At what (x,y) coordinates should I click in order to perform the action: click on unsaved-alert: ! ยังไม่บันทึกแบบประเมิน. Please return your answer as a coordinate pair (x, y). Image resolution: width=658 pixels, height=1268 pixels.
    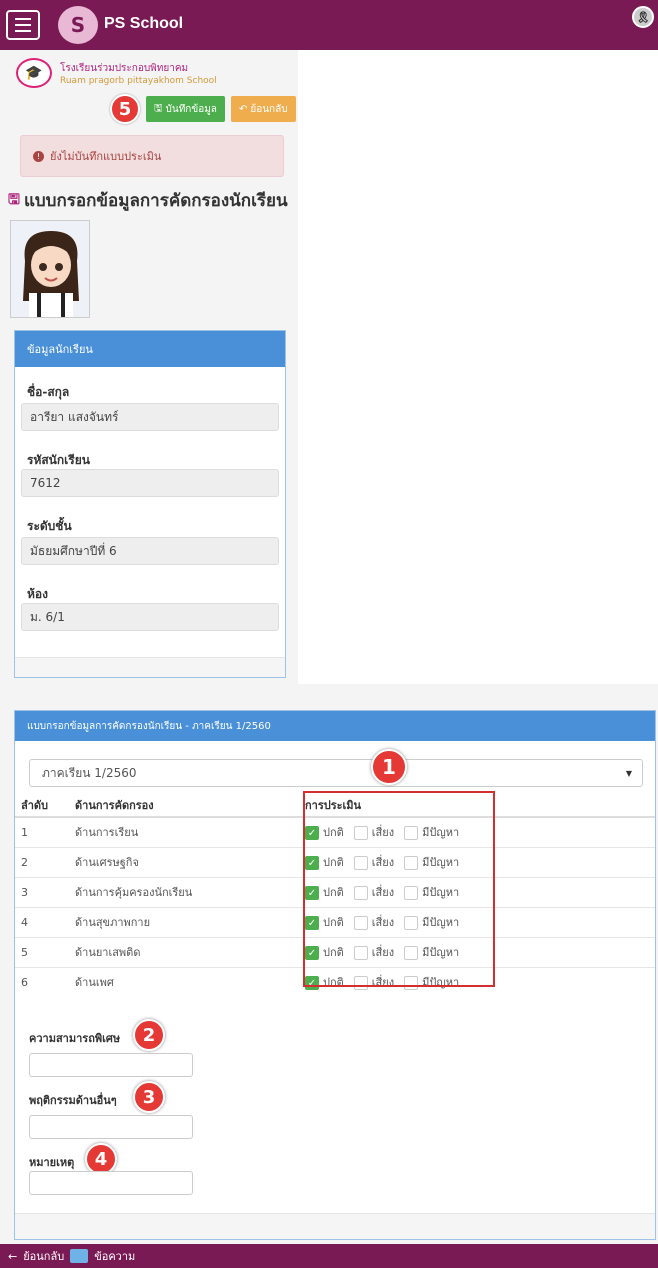
    Looking at the image, I should click on (152, 156).